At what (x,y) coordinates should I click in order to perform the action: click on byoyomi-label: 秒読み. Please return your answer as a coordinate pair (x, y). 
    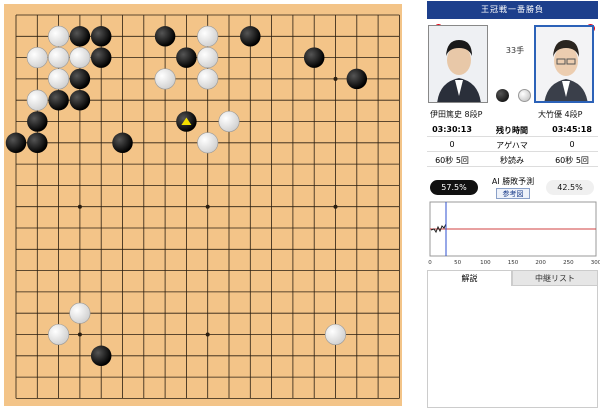
    Looking at the image, I should click on (512, 160).